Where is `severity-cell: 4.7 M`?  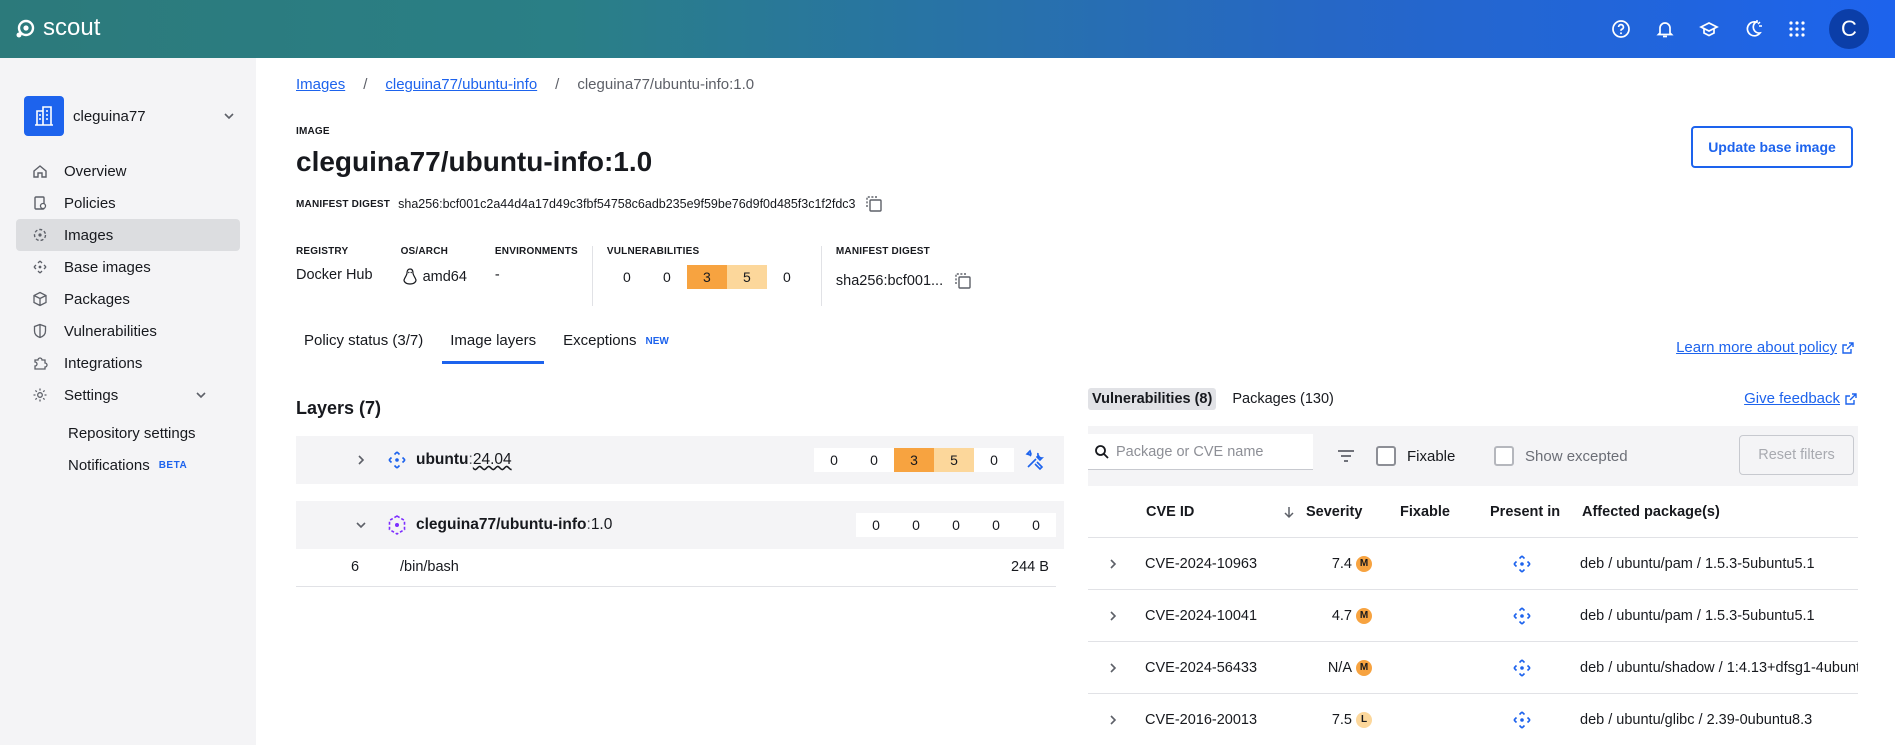 severity-cell: 4.7 M is located at coordinates (1339, 615).